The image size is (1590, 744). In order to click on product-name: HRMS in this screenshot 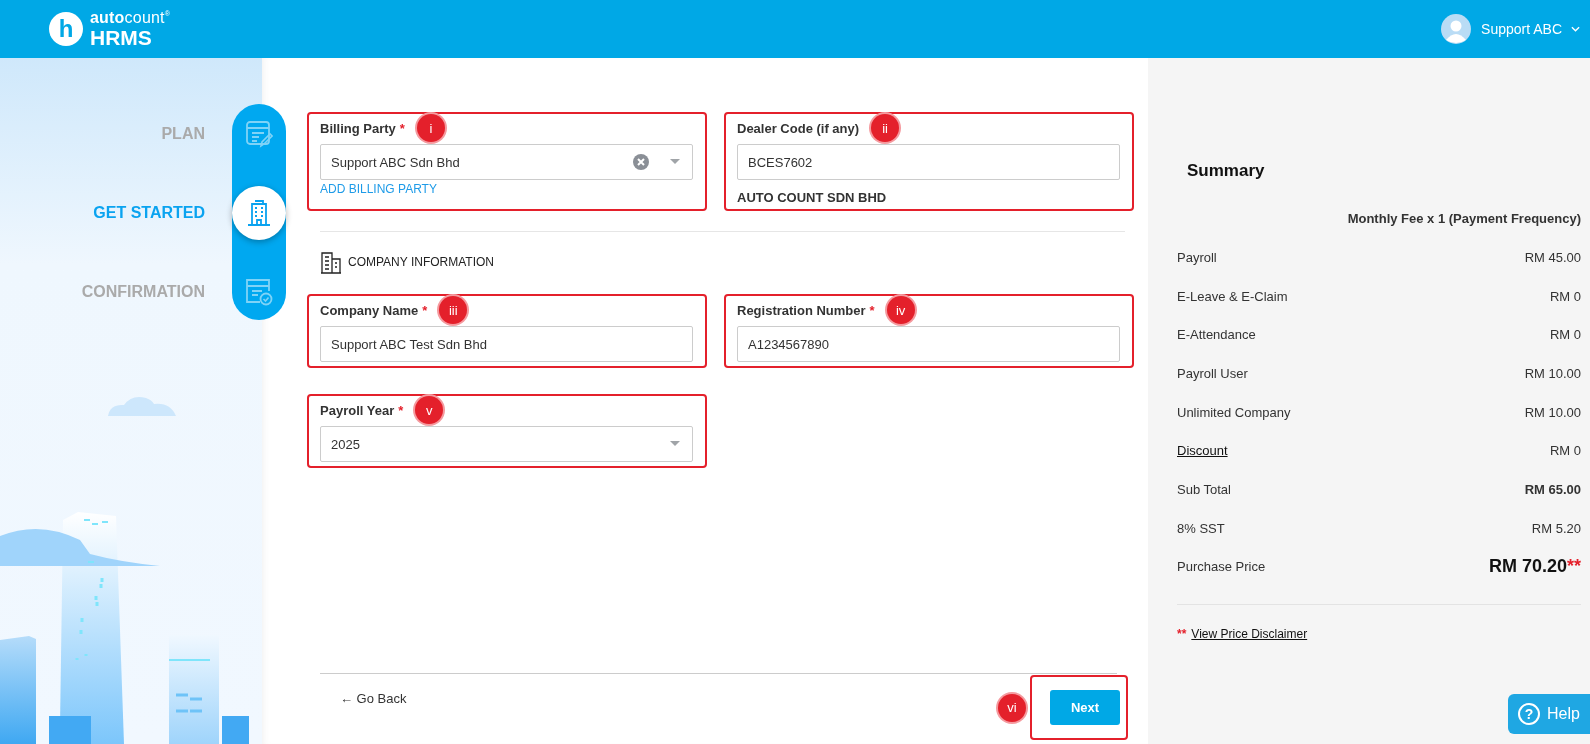, I will do `click(121, 37)`.